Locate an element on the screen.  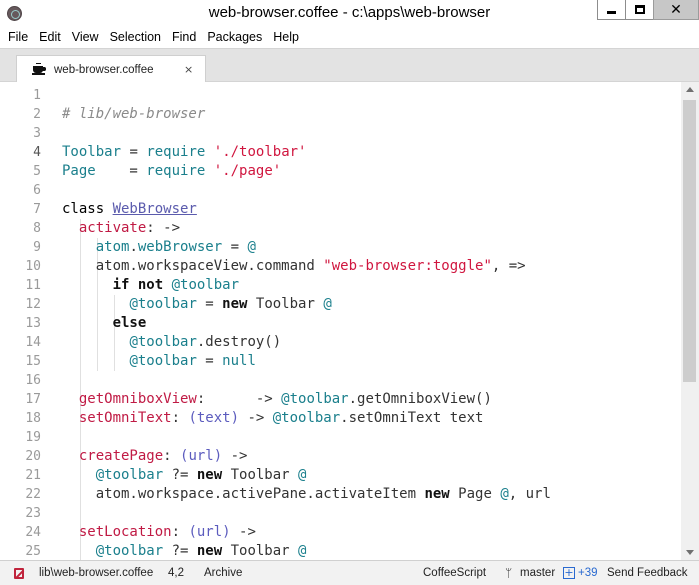
status-grammar: CoffeeScript is located at coordinates (454, 573).